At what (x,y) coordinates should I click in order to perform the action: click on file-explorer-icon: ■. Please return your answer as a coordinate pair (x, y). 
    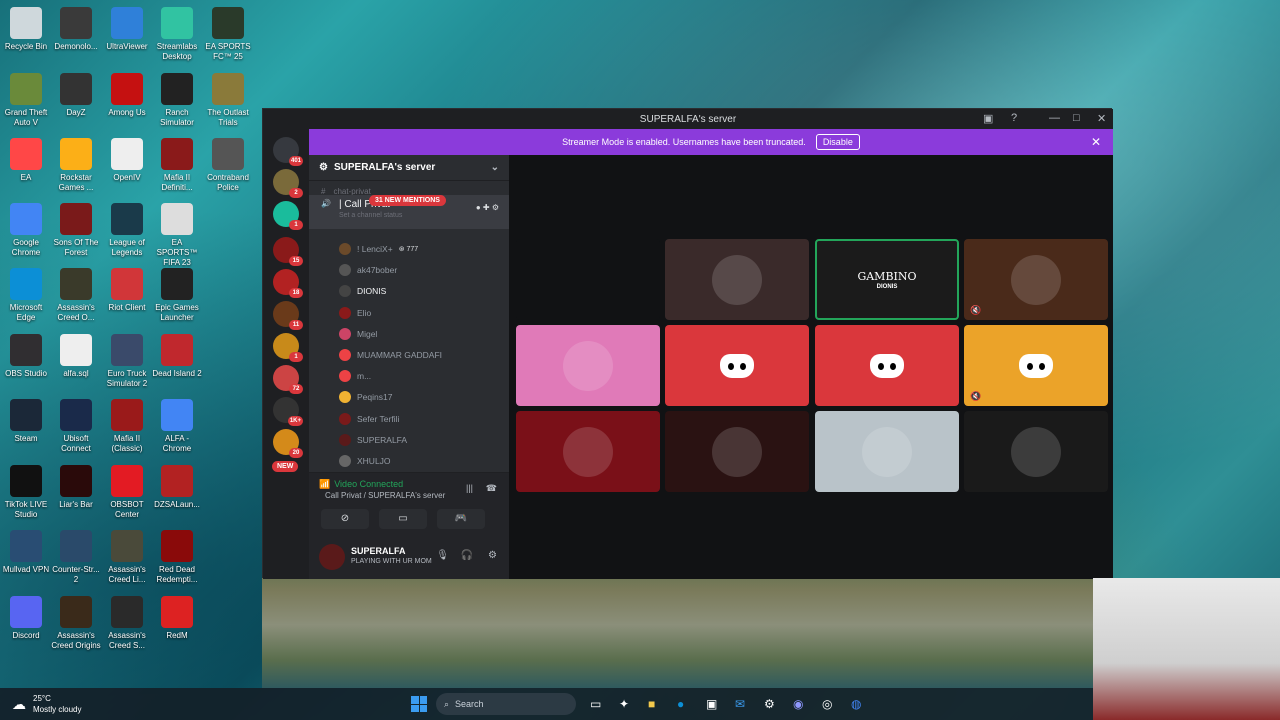
    Looking at the image, I should click on (651, 704).